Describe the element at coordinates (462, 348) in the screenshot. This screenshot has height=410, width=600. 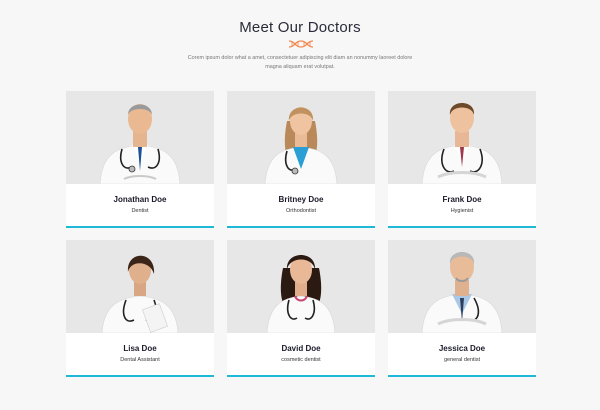
I see `doctor-name: Jessica Doe` at that location.